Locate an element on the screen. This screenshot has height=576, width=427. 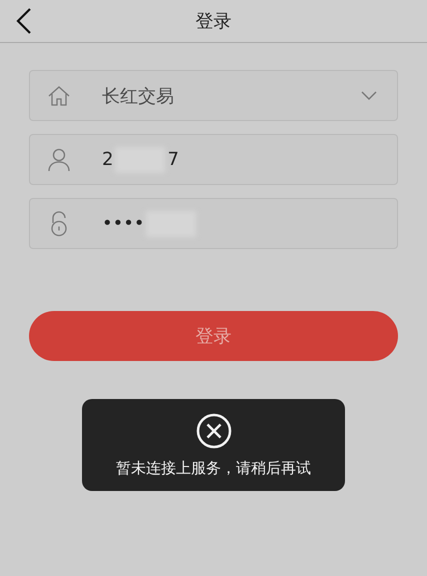
username-end: 7 is located at coordinates (173, 159).